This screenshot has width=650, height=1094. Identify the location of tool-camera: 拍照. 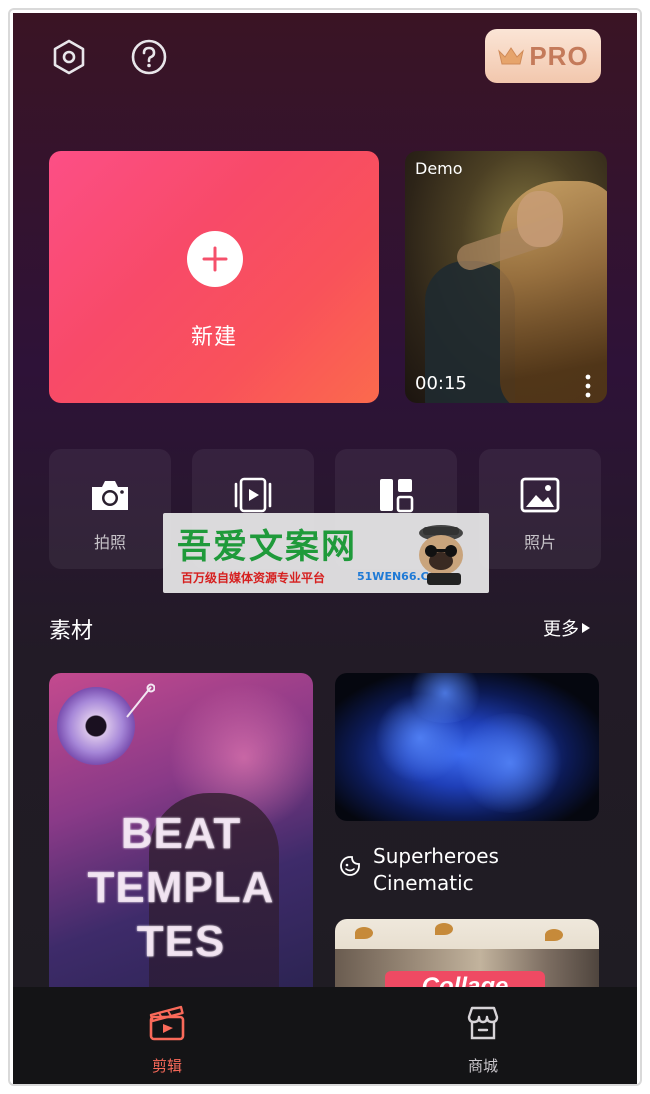
(110, 509).